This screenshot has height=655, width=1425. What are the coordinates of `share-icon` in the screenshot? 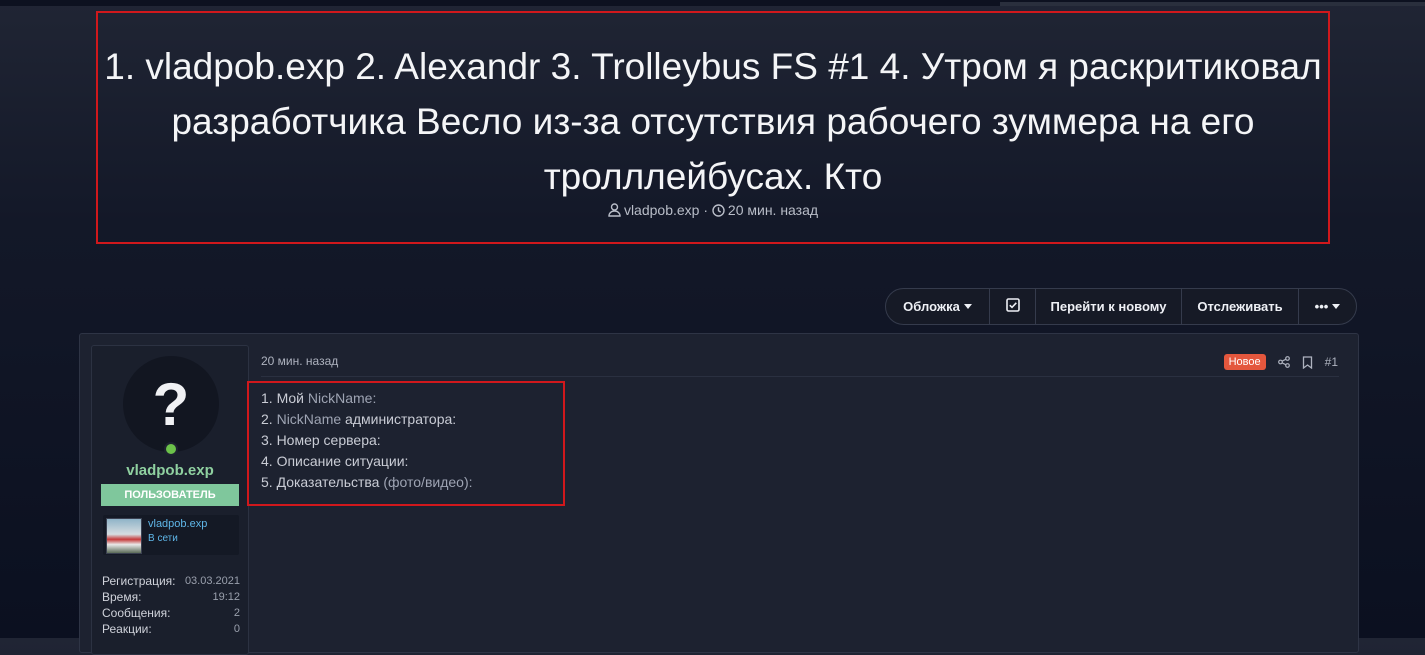 It's located at (1283, 362).